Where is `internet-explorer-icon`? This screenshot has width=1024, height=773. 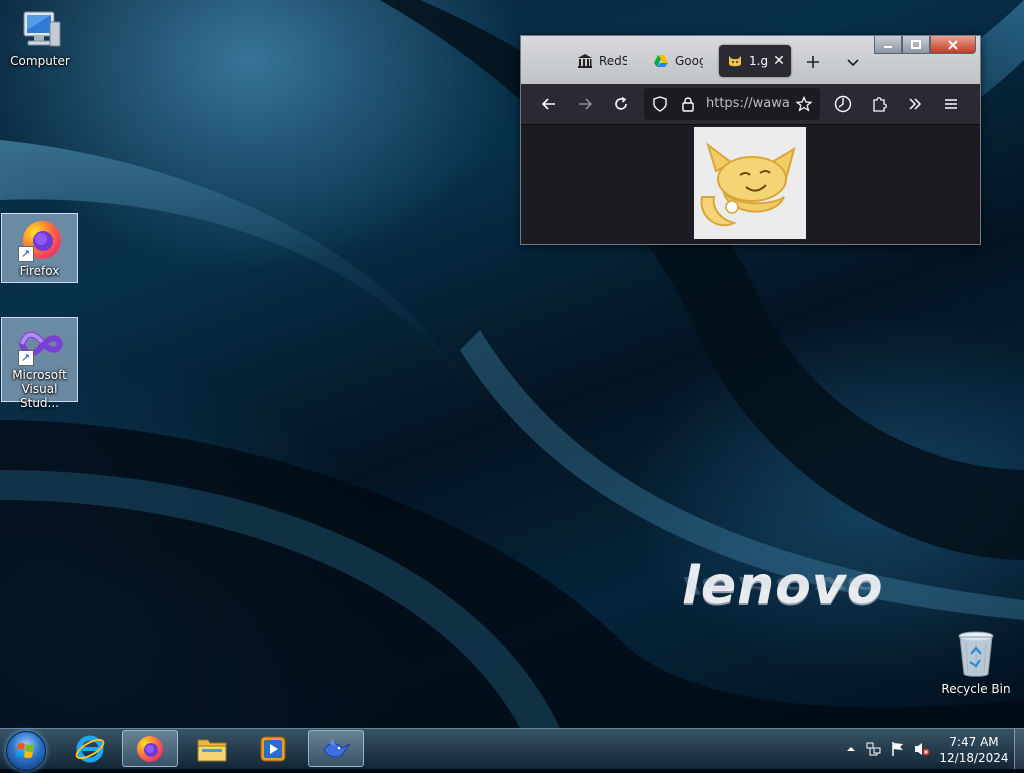
internet-explorer-icon is located at coordinates (90, 748).